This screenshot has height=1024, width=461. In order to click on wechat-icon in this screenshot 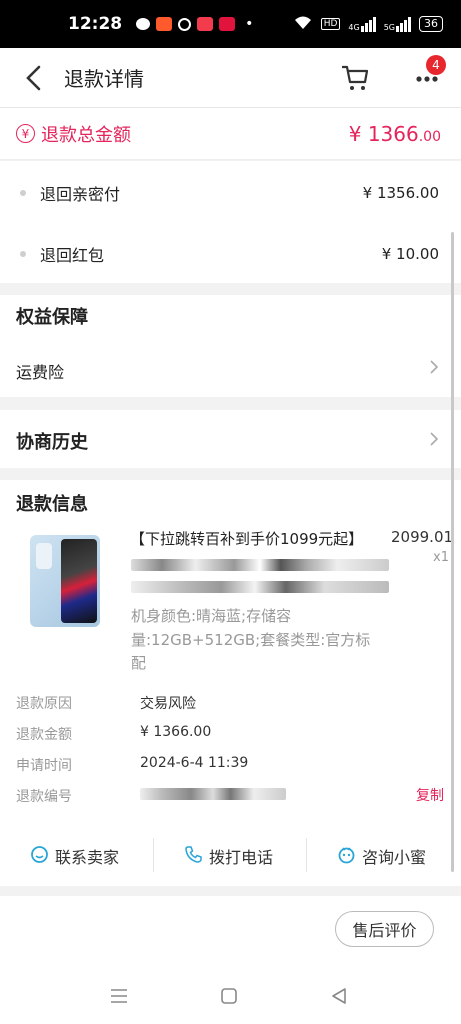, I will do `click(143, 24)`.